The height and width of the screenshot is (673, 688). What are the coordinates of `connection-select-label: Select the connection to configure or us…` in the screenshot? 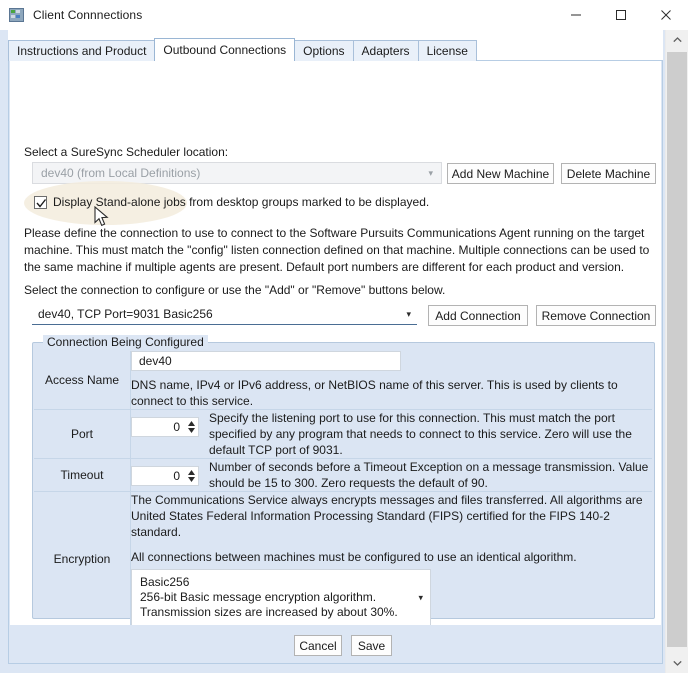 It's located at (235, 290).